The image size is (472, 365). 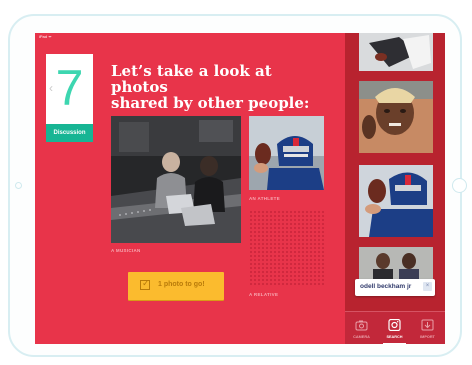 I want to click on status-left: iPad ᯤ, so click(x=45, y=36).